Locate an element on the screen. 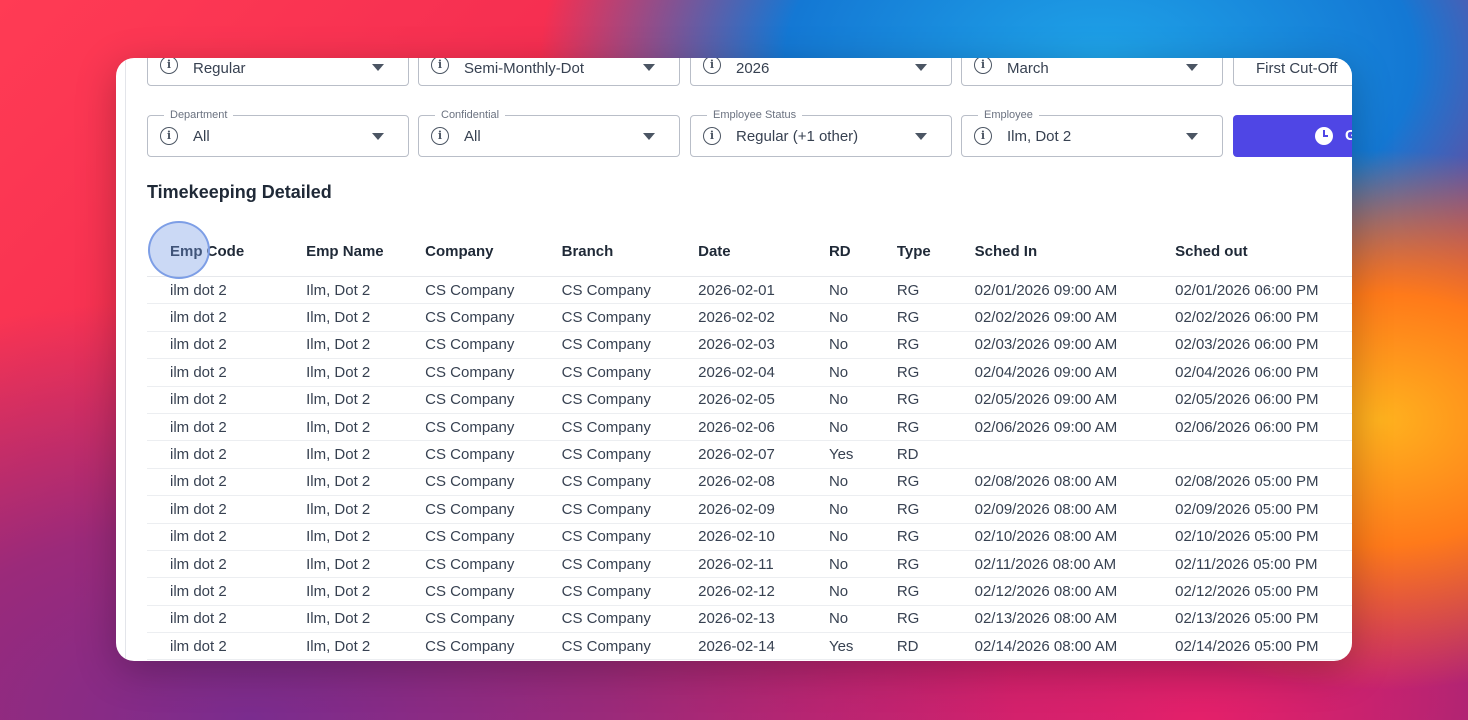 The width and height of the screenshot is (1468, 720). column-header-emp-name: Emp Name is located at coordinates (366, 251).